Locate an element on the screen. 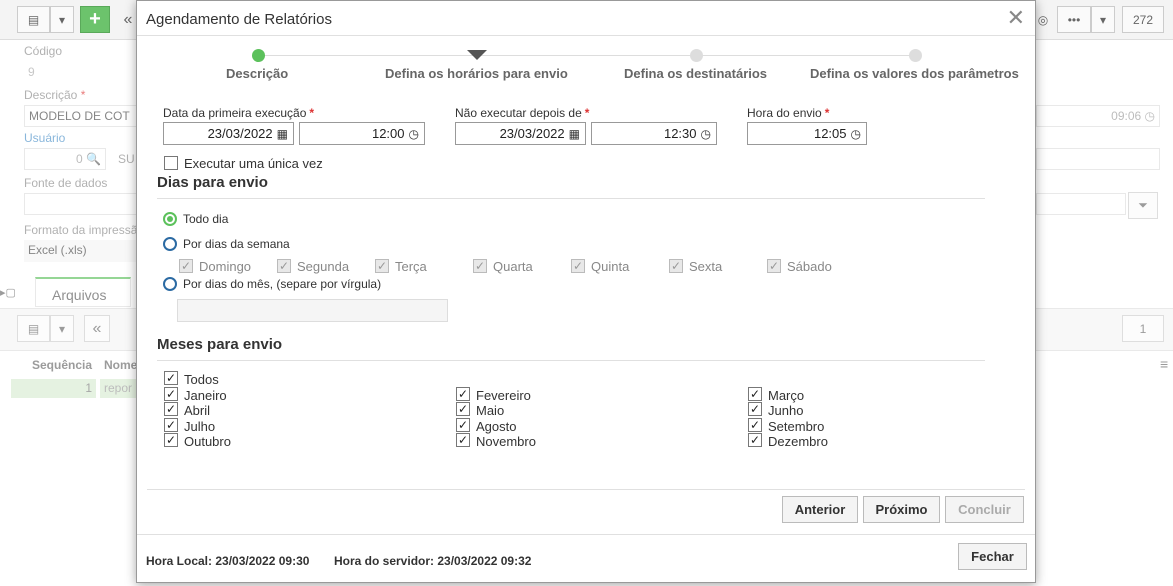  dialog-header: Agendamento de Relatórios ✕ is located at coordinates (586, 18).